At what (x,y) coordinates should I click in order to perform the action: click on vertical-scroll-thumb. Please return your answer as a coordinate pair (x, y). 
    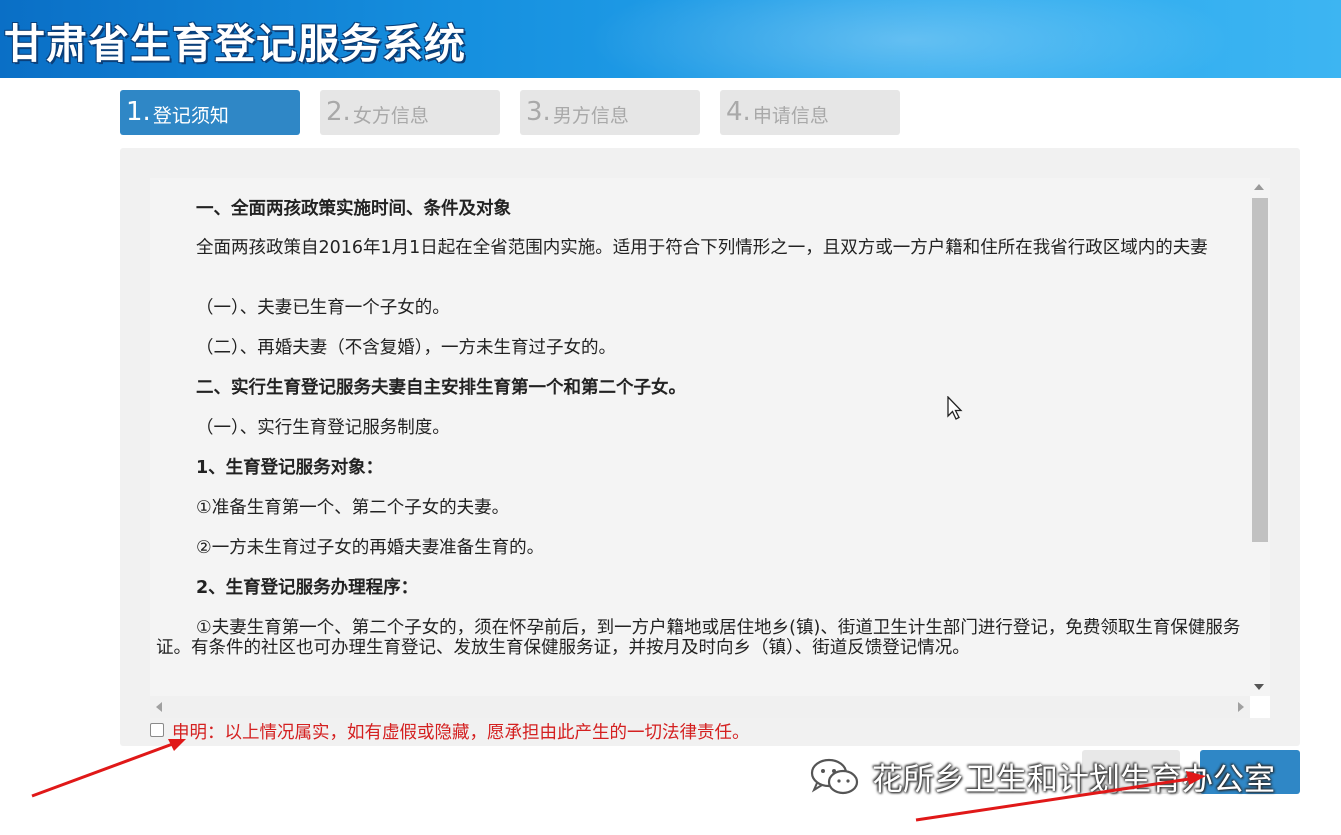
    Looking at the image, I should click on (1260, 370).